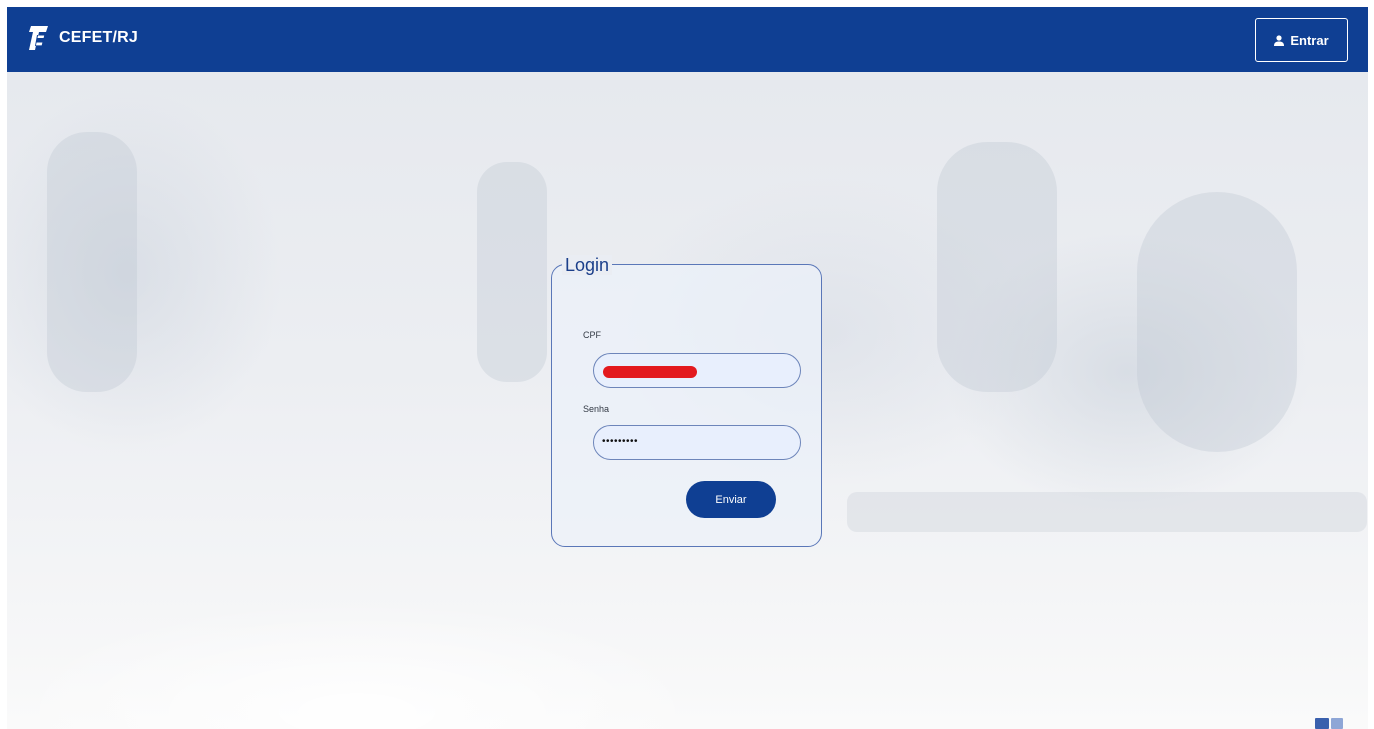  Describe the element at coordinates (620, 441) in the screenshot. I see `password-mask: •••••••••` at that location.